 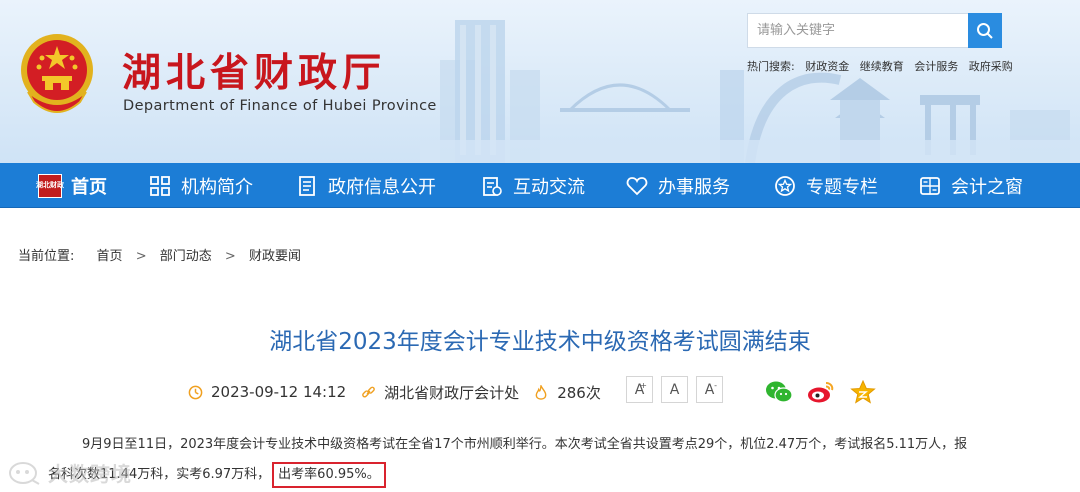 I want to click on hot-link-government-procurement: 政府采购, so click(x=991, y=66).